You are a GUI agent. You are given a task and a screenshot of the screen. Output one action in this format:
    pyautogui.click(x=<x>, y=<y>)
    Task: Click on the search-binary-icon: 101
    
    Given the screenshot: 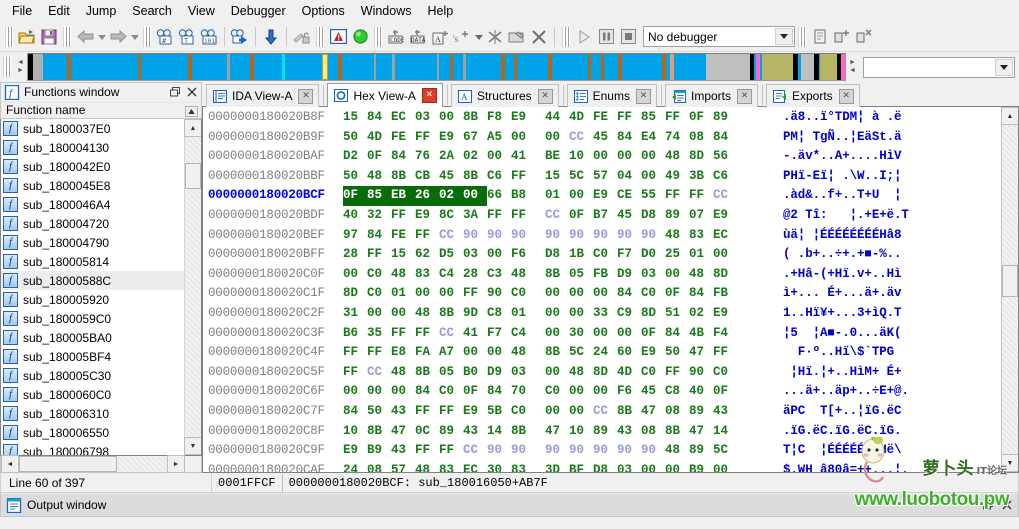 What is the action you would take?
    pyautogui.click(x=209, y=37)
    